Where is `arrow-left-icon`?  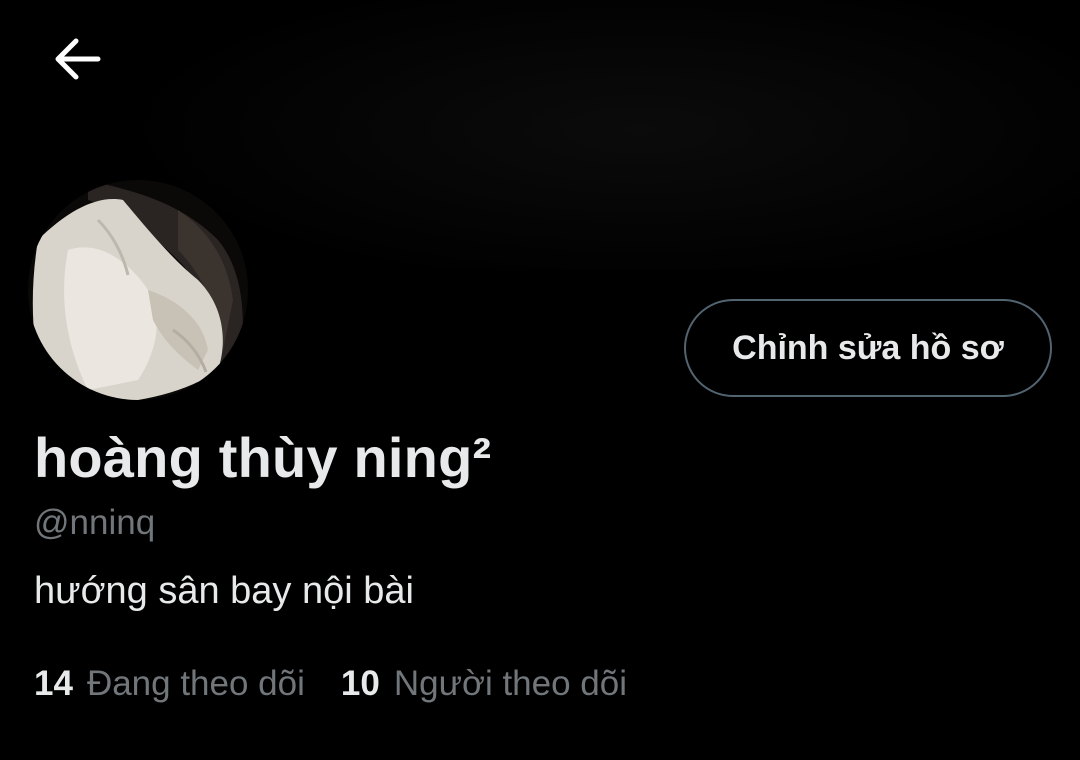 arrow-left-icon is located at coordinates (78, 59).